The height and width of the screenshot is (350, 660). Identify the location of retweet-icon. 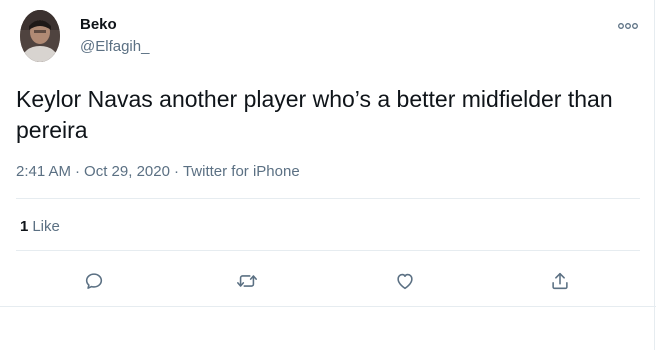
(247, 281).